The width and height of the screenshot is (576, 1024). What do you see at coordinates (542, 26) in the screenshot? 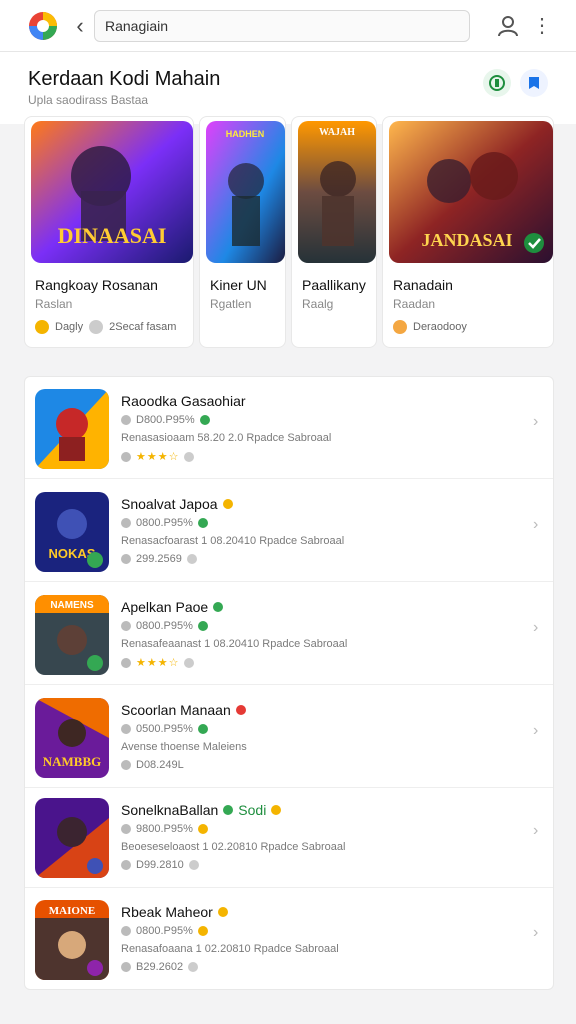
I see `more-vert-icon: ⋮` at bounding box center [542, 26].